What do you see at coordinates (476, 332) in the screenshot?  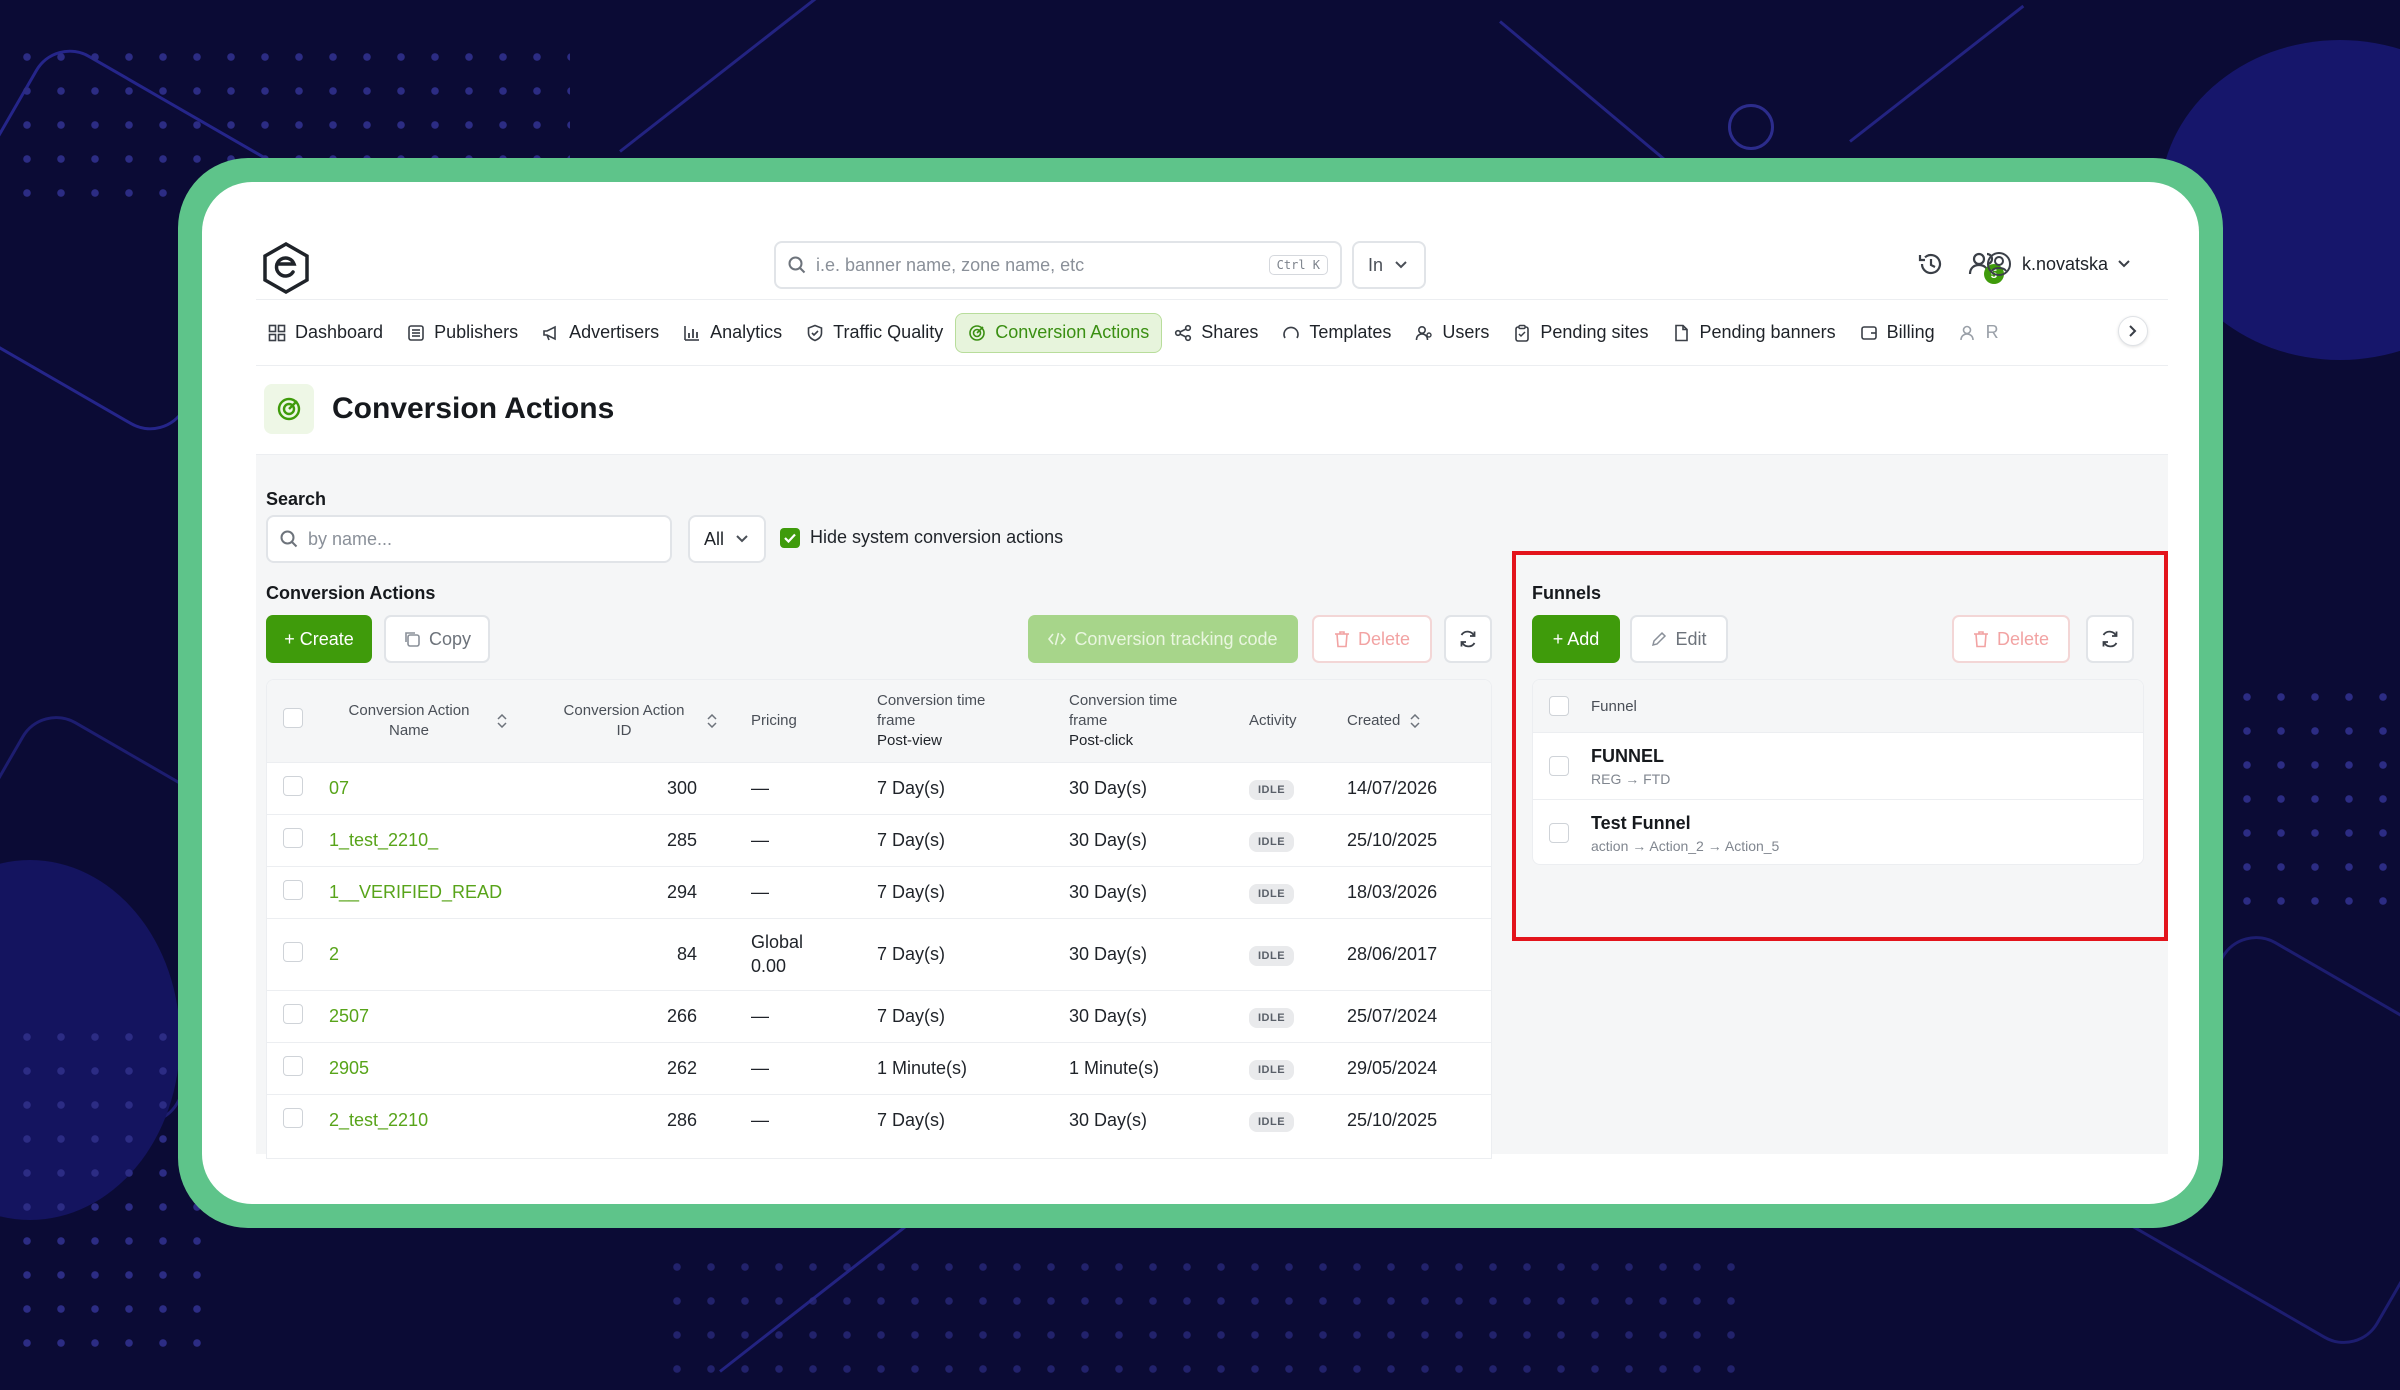 I see `nav-label: Publishers` at bounding box center [476, 332].